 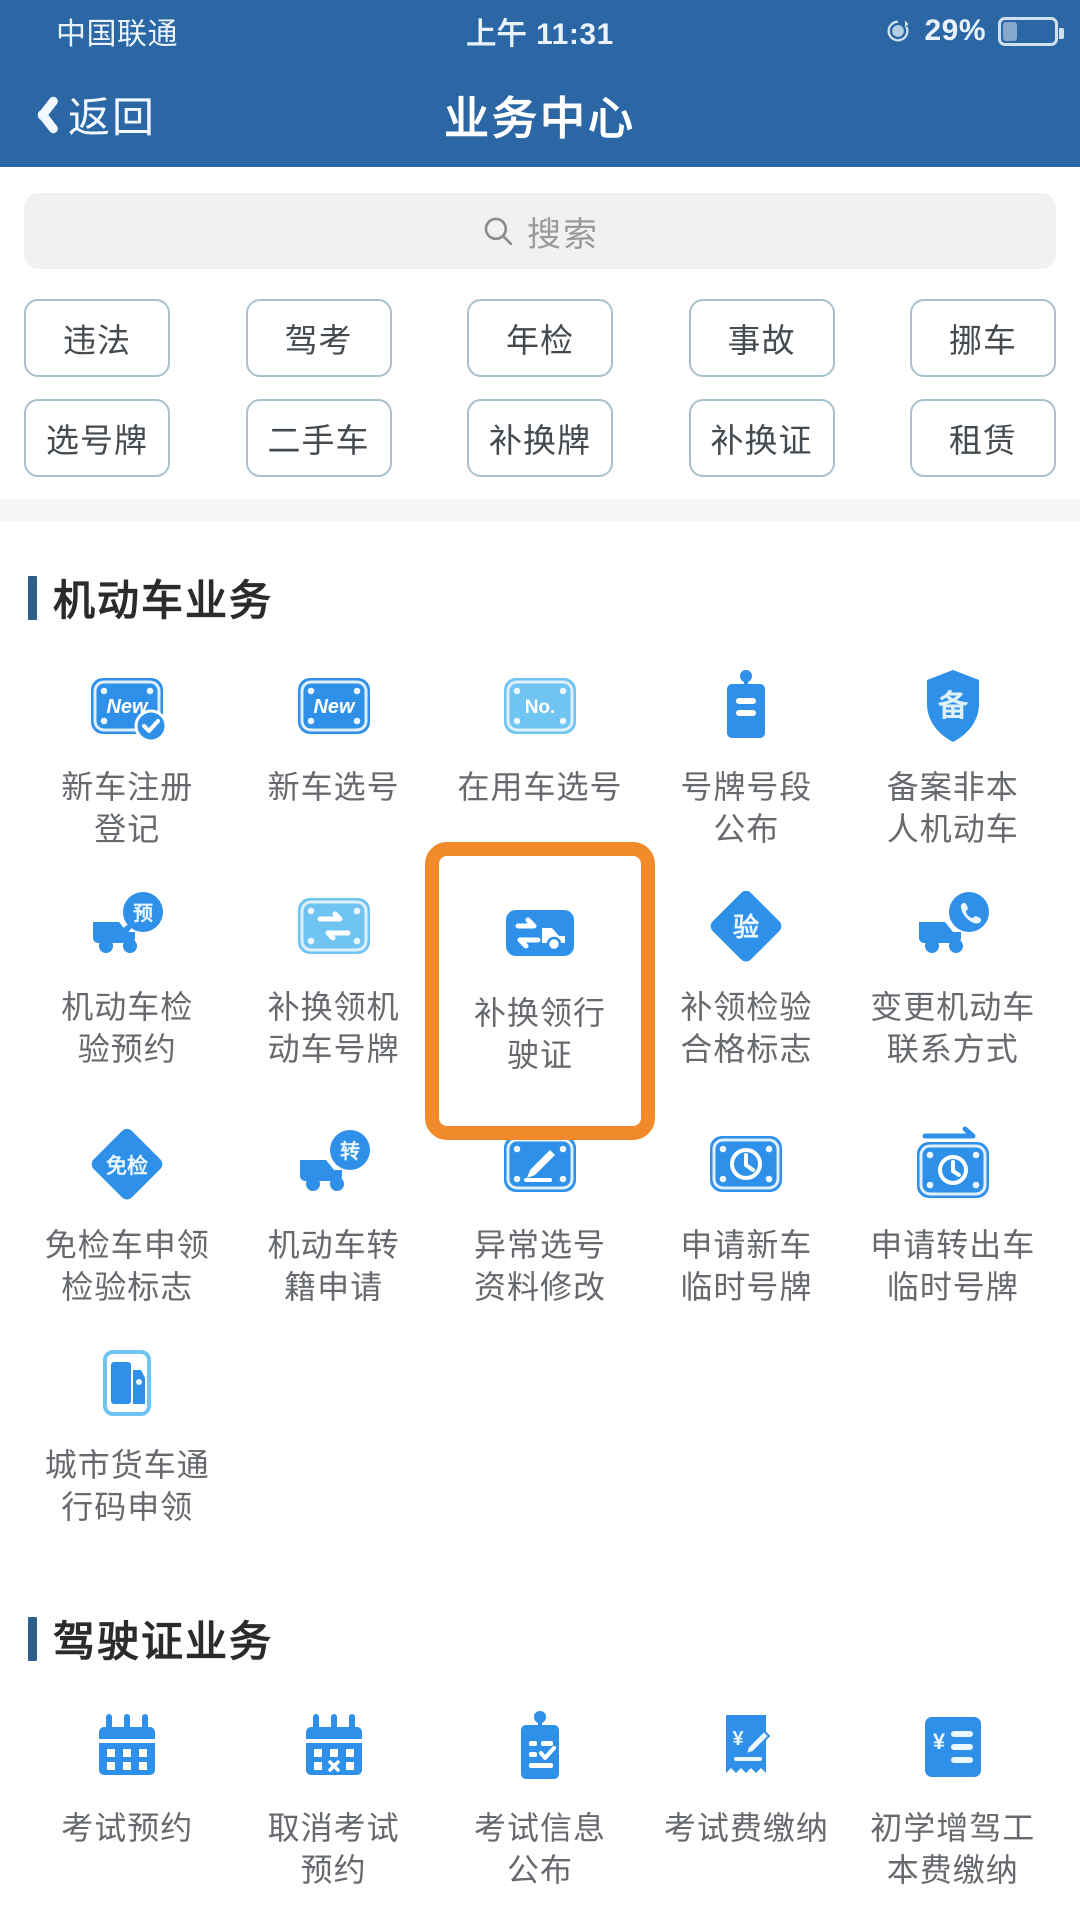 I want to click on plate-exchange-icon, so click(x=334, y=926).